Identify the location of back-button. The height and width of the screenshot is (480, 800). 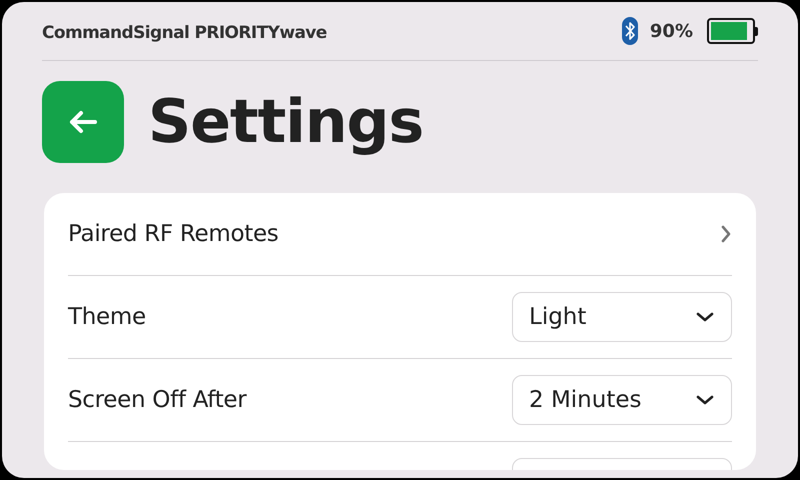
(83, 122).